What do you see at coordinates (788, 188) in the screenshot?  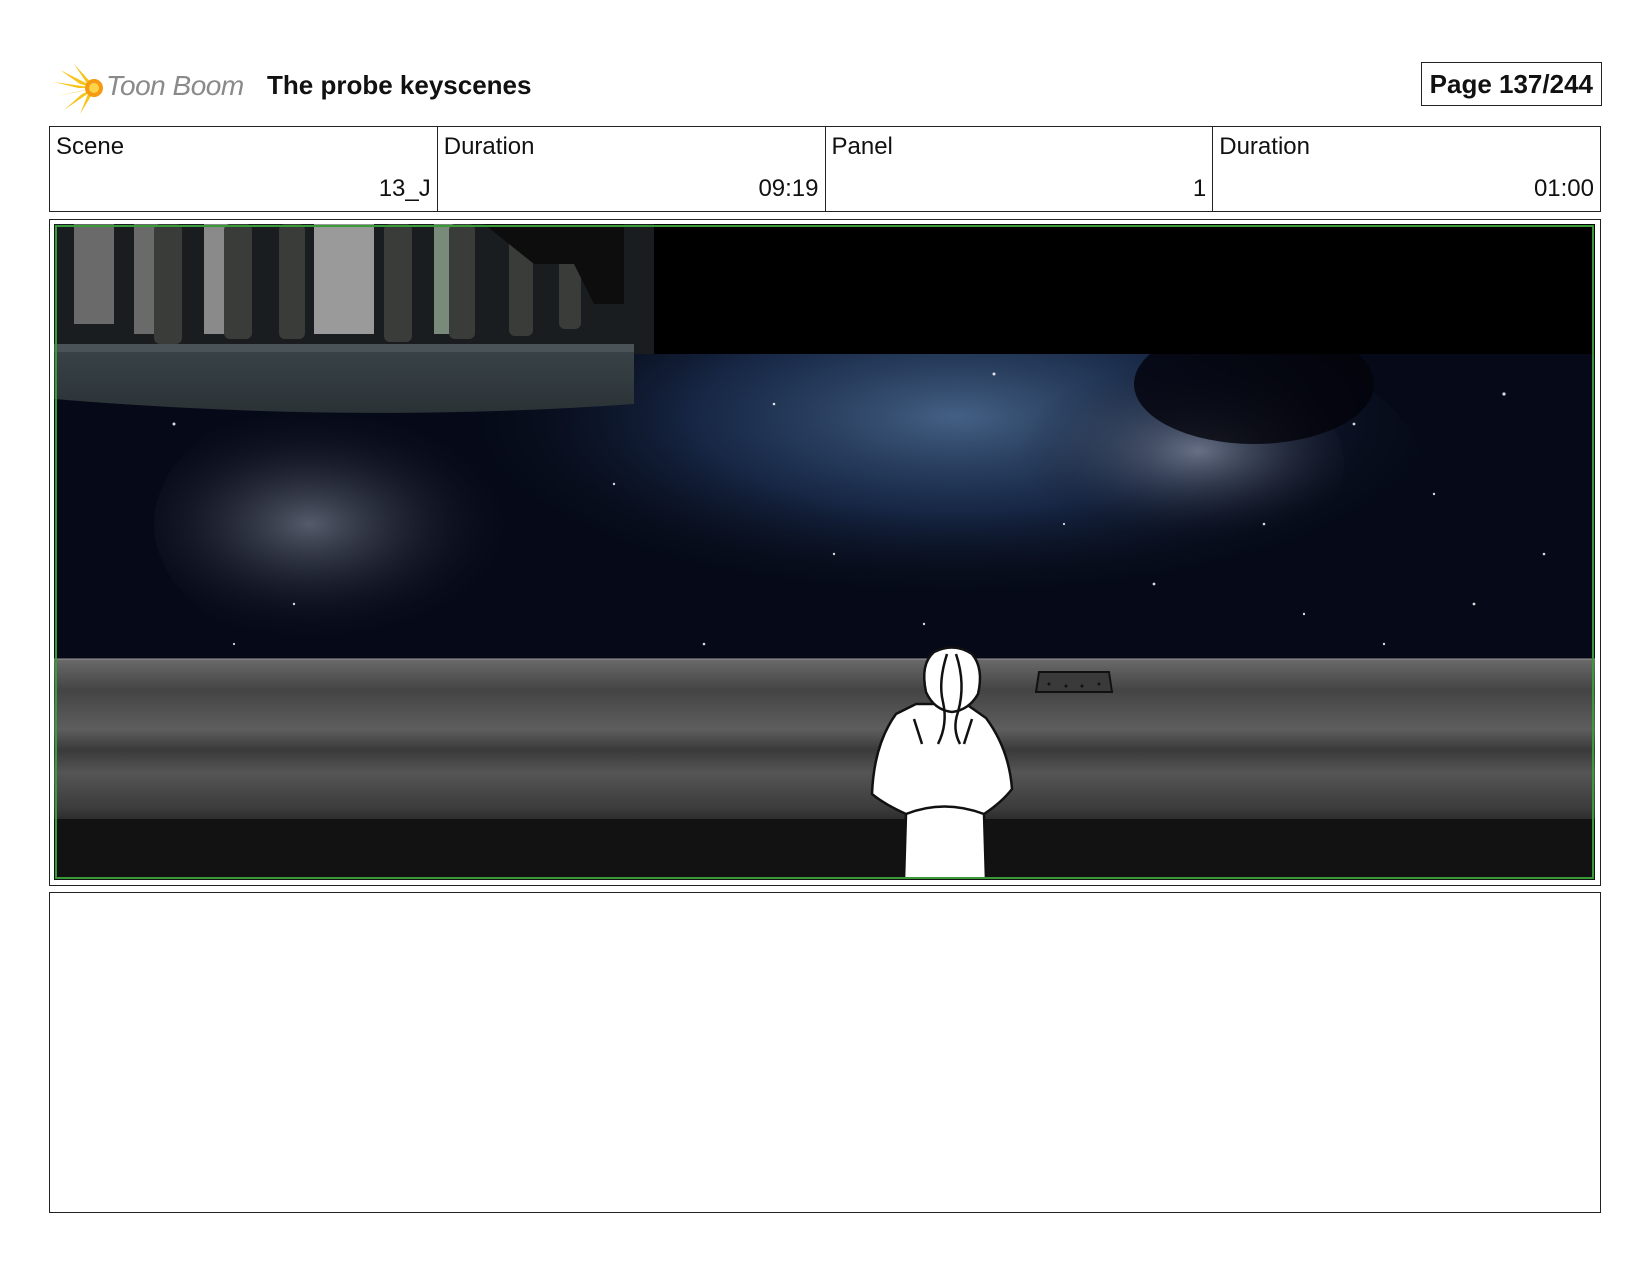 I see `scene-duration-value: 09:19` at bounding box center [788, 188].